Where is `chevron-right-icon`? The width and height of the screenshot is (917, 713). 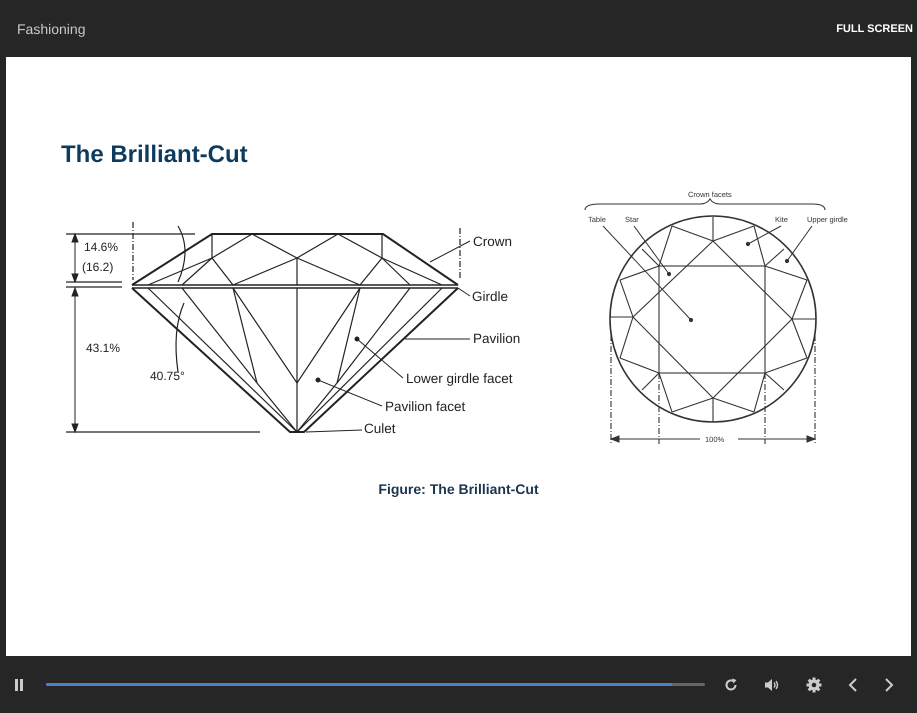 chevron-right-icon is located at coordinates (889, 684).